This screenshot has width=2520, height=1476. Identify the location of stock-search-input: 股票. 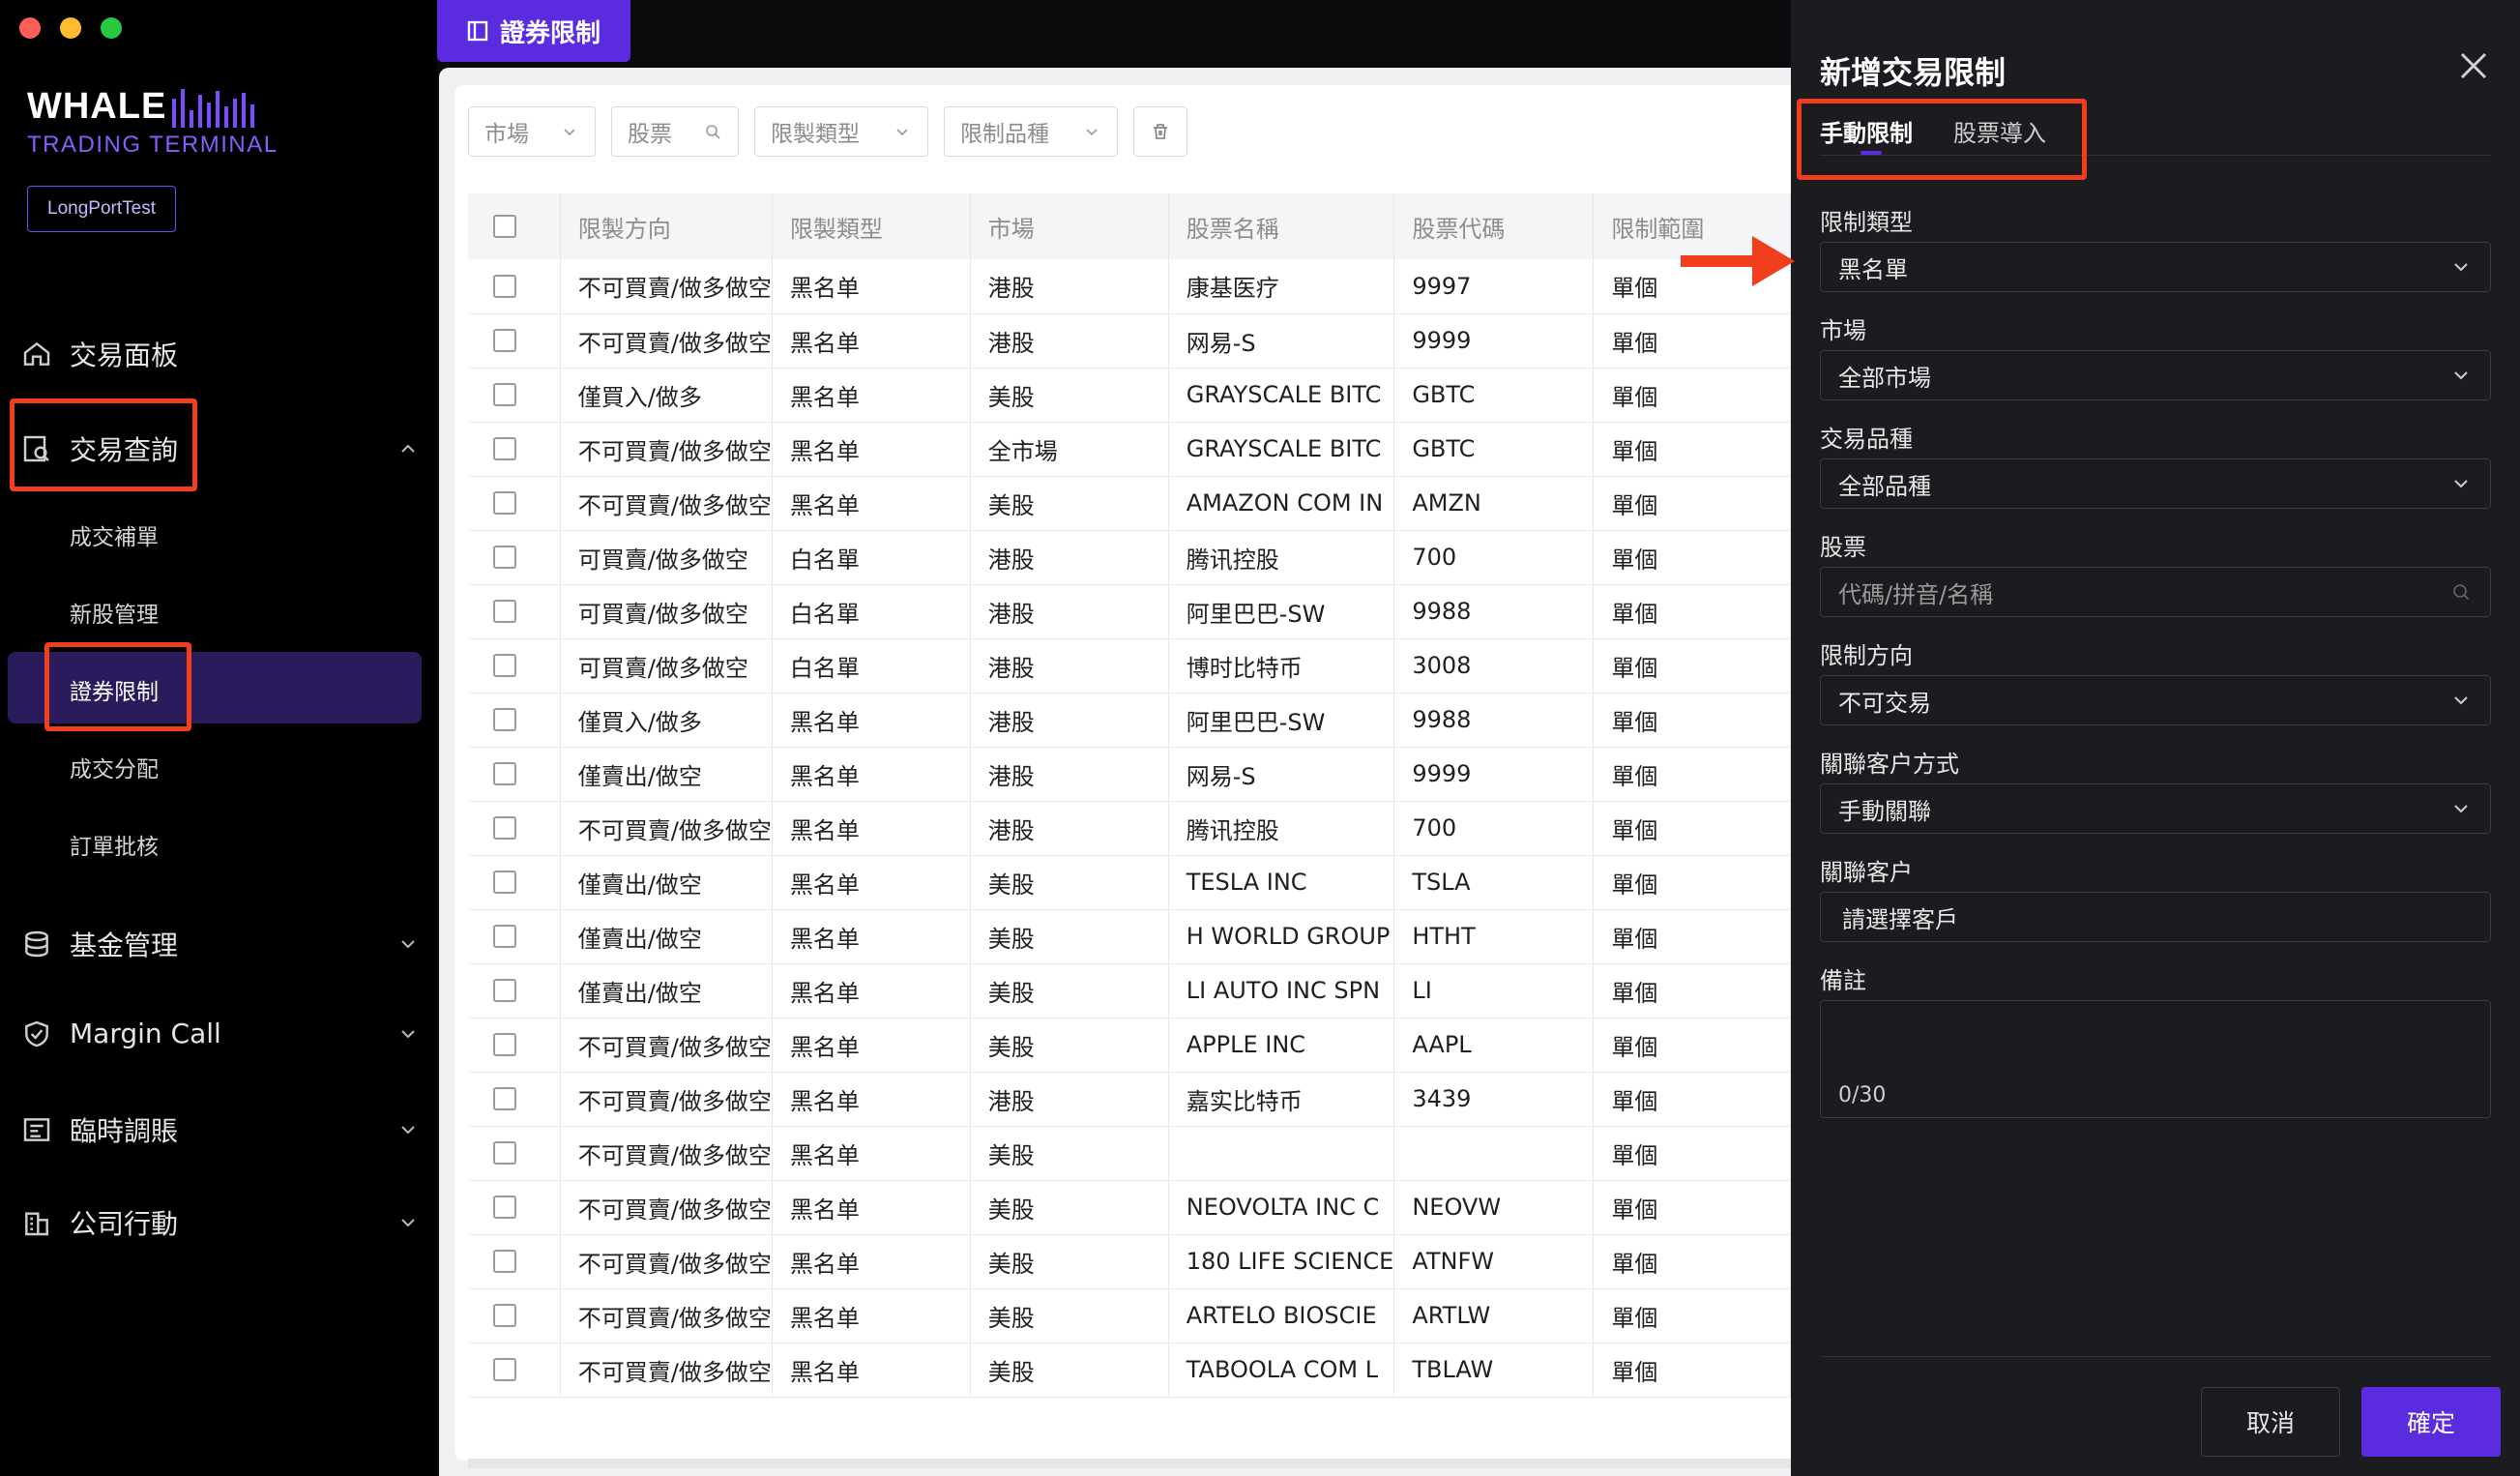
(675, 131).